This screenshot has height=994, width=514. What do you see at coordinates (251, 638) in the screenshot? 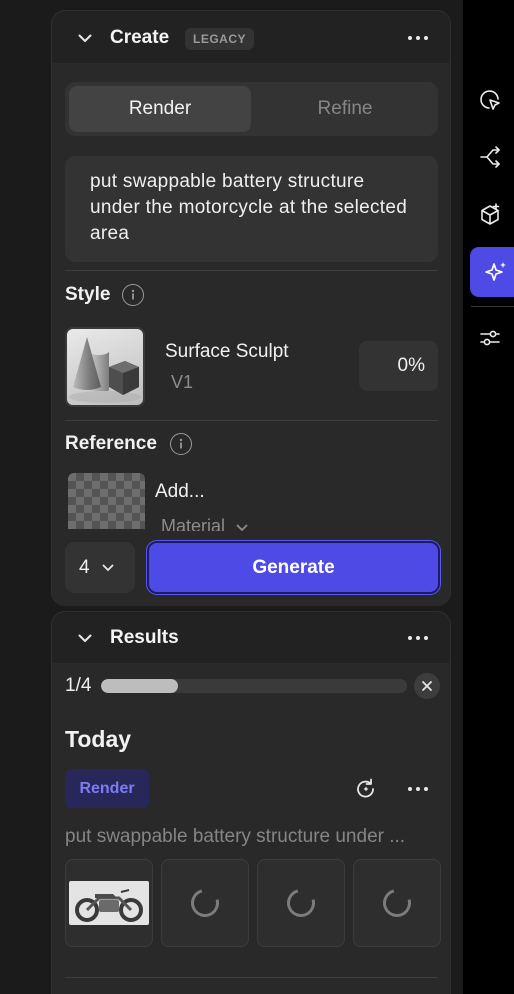
I see `results-header: Results` at bounding box center [251, 638].